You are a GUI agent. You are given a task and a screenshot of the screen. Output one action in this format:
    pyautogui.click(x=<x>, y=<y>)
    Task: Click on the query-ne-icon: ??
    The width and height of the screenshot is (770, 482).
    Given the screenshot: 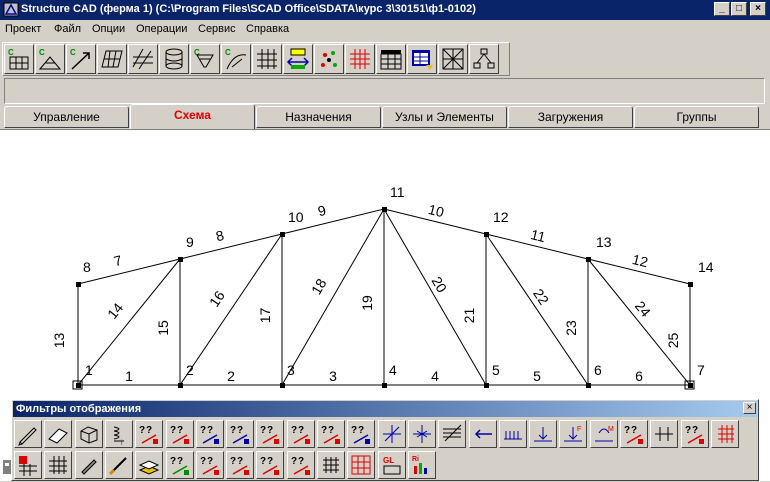 What is the action you would take?
    pyautogui.click(x=209, y=434)
    